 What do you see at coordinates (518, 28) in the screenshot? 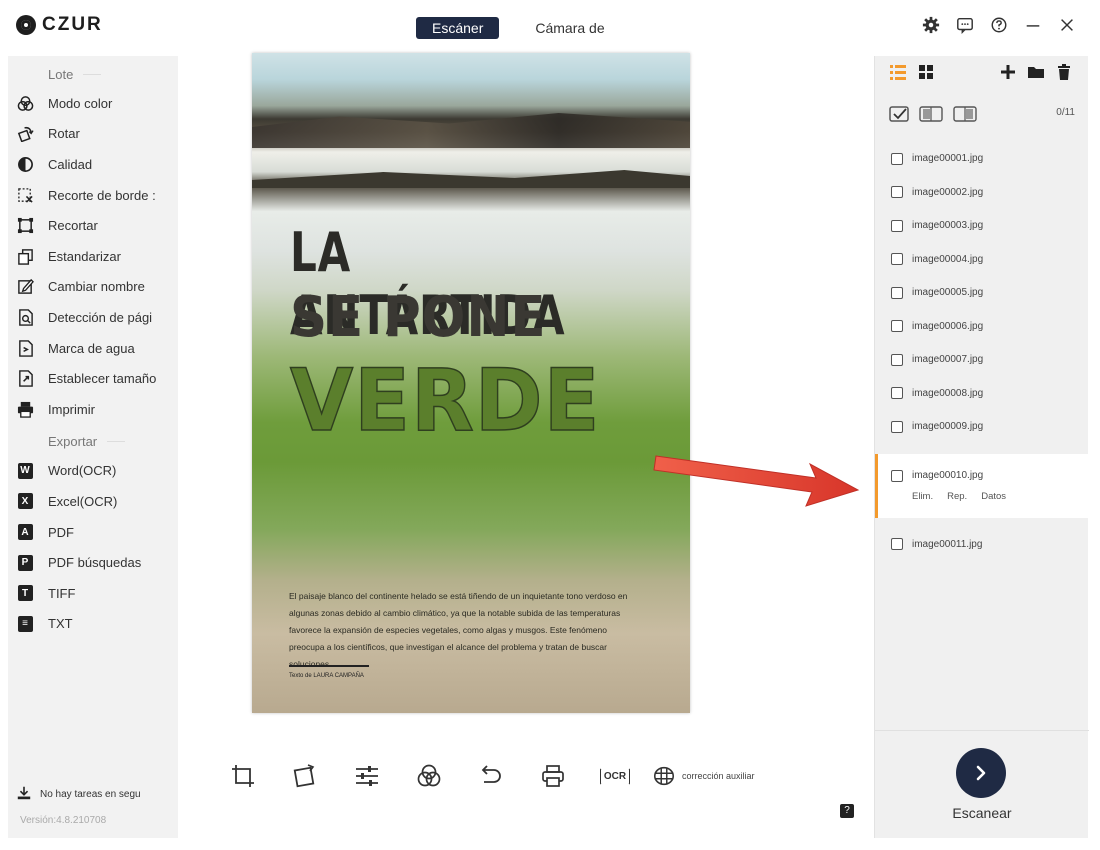
I see `mode-tabs: Escáner Cámara de` at bounding box center [518, 28].